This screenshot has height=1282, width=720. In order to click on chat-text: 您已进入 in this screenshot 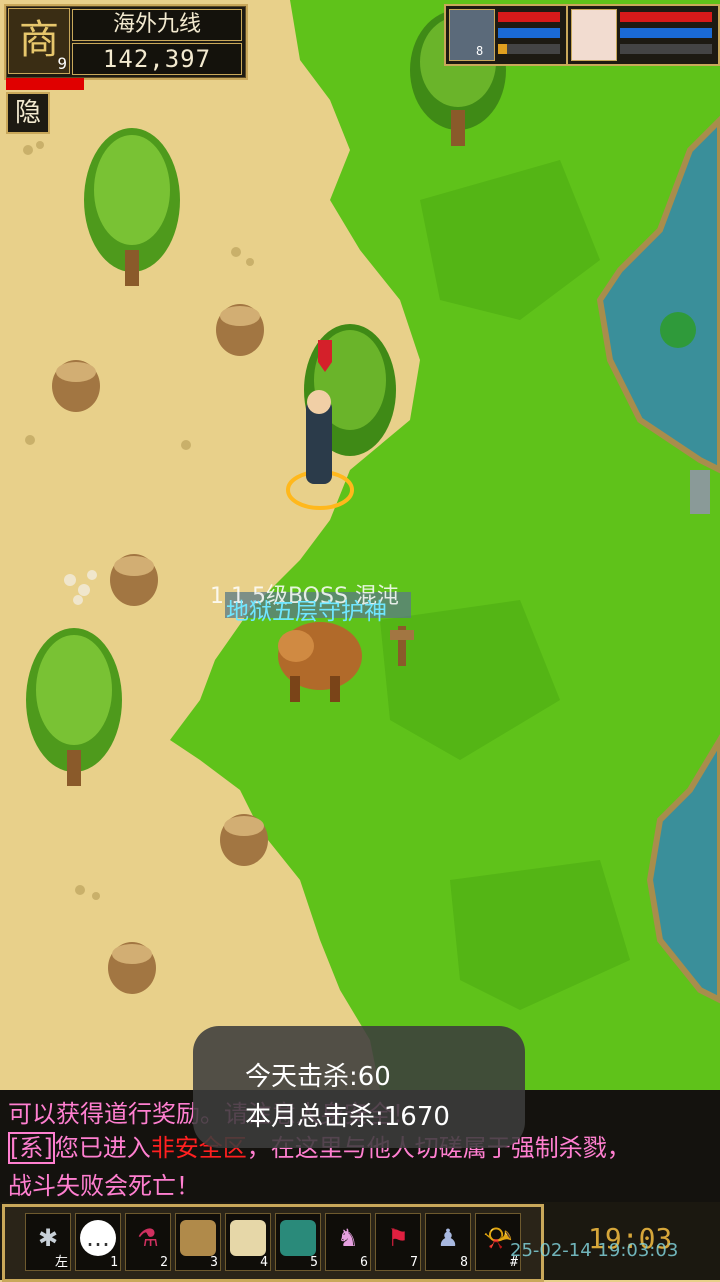, I will do `click(102, 1148)`.